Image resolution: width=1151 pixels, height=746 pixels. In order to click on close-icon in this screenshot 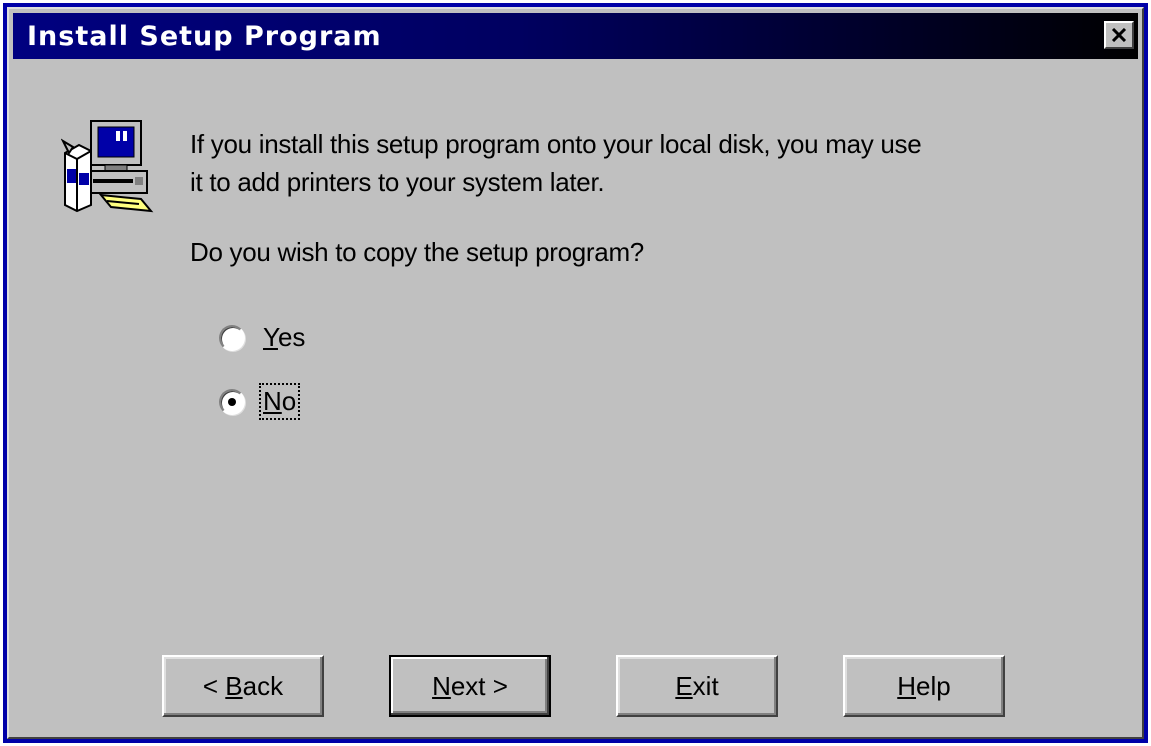, I will do `click(1119, 35)`.